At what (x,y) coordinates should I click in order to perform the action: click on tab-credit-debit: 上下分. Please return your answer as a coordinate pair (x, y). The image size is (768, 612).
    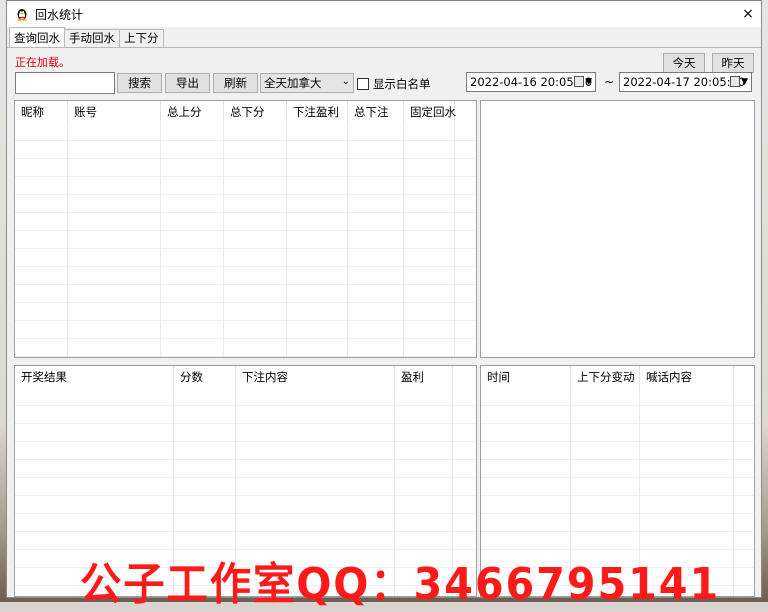
    Looking at the image, I should click on (141, 38).